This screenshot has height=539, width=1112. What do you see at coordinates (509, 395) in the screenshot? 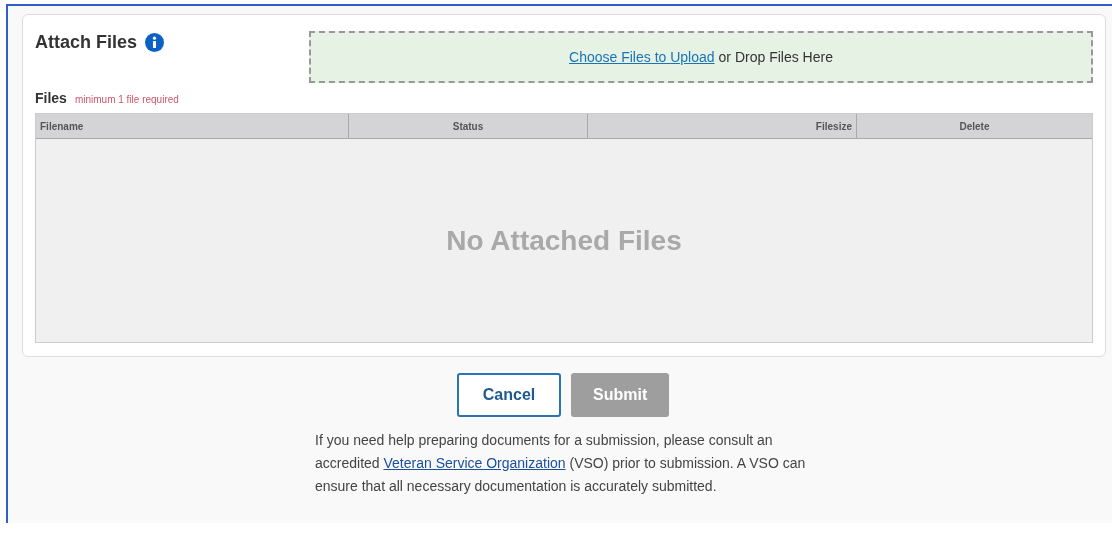
I see `cancel-button: Cancel` at bounding box center [509, 395].